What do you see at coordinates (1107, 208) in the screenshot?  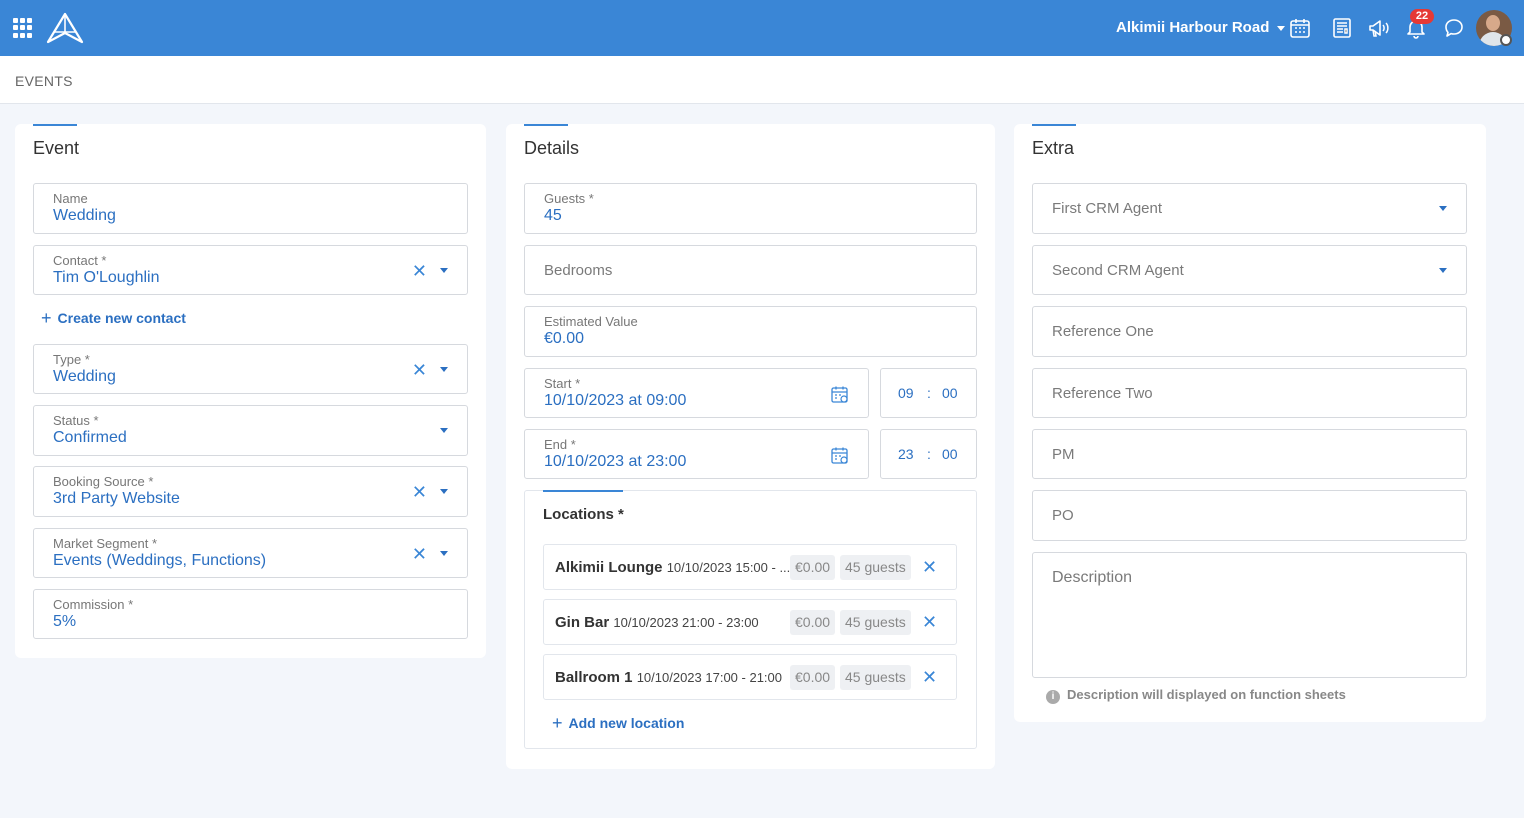 I see `first-crm-agent-placeholder: First CRM Agent` at bounding box center [1107, 208].